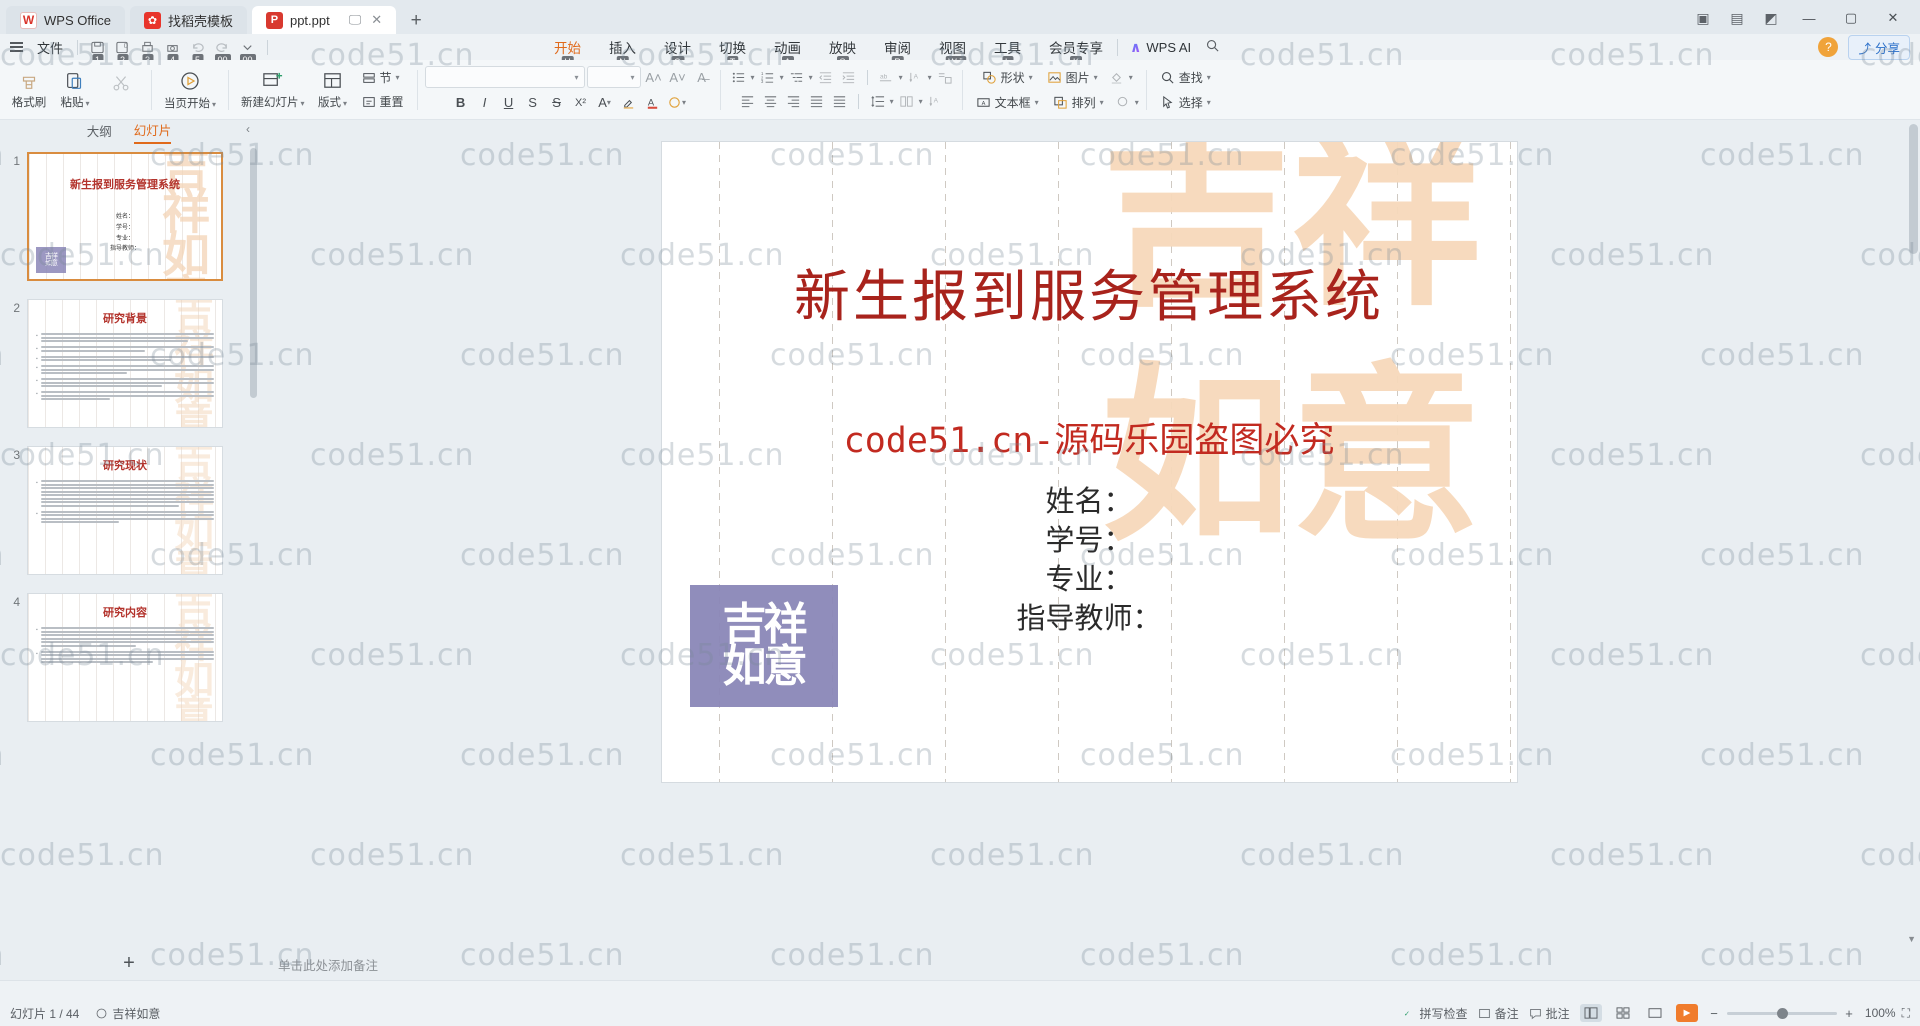  Describe the element at coordinates (1623, 1013) in the screenshot. I see `slide-sorter-icon` at that location.